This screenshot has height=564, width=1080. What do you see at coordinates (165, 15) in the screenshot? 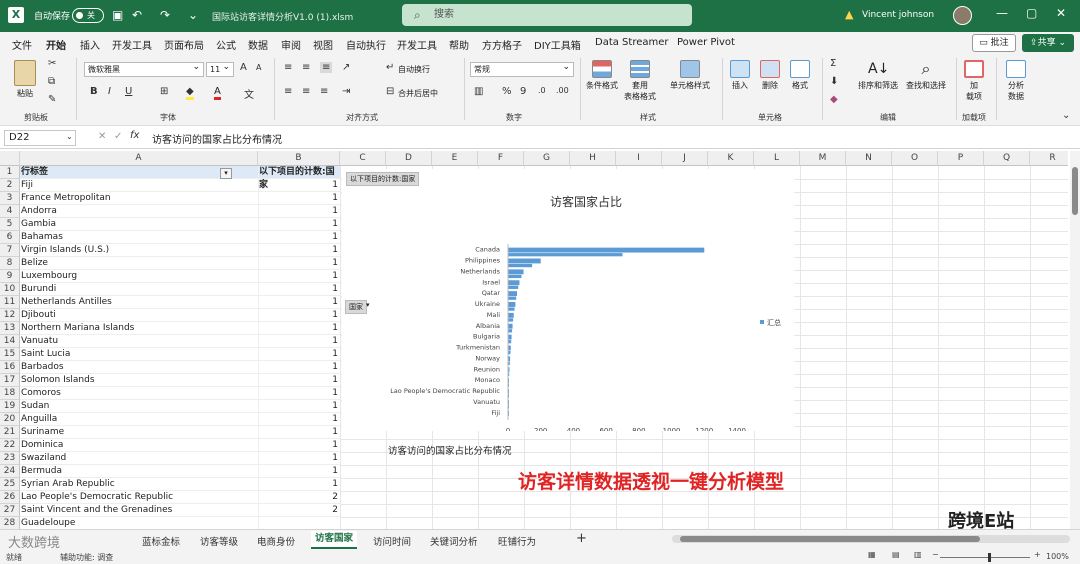
I see `redo-icon: ↷` at bounding box center [165, 15].